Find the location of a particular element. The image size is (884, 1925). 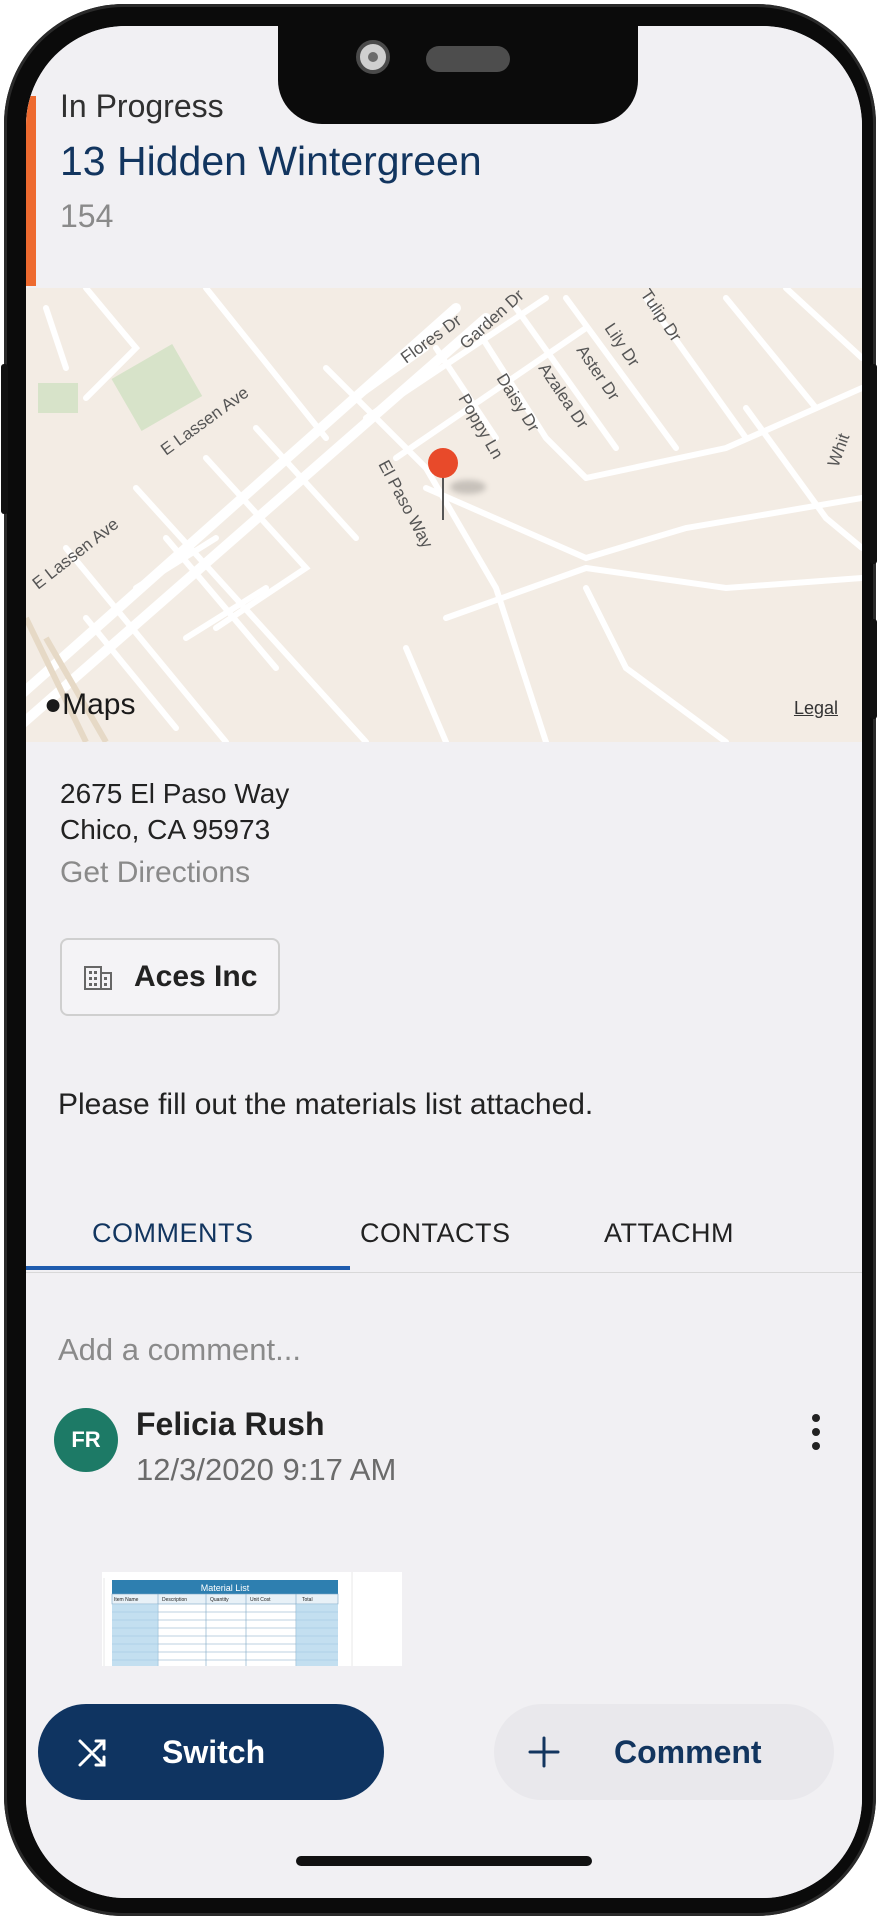

legal-link: Legal is located at coordinates (816, 708).